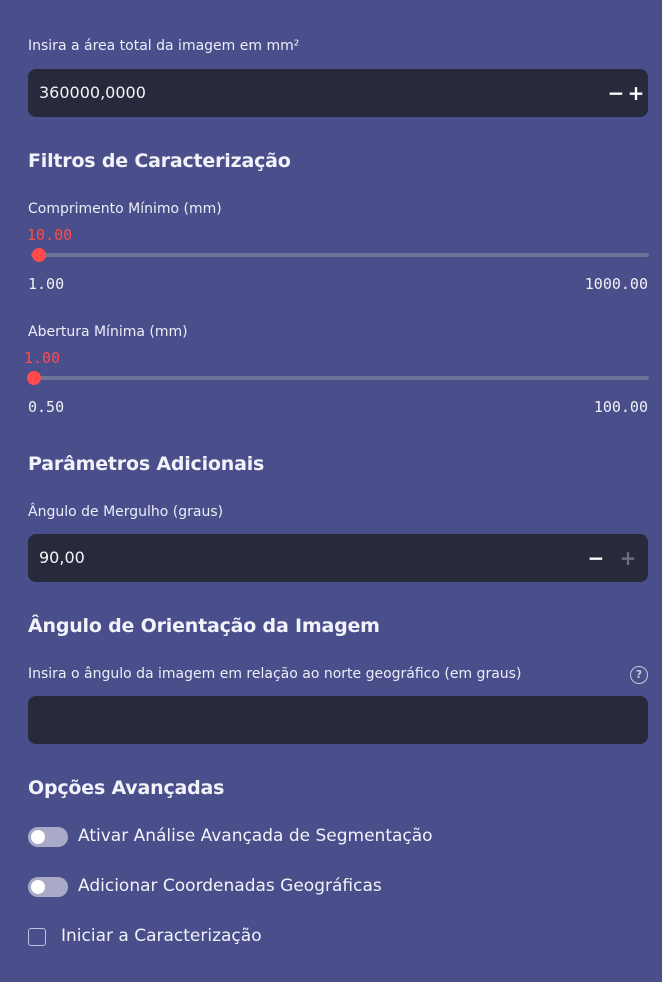 The width and height of the screenshot is (662, 982). I want to click on advanced-heading: Opções Avançadas, so click(126, 788).